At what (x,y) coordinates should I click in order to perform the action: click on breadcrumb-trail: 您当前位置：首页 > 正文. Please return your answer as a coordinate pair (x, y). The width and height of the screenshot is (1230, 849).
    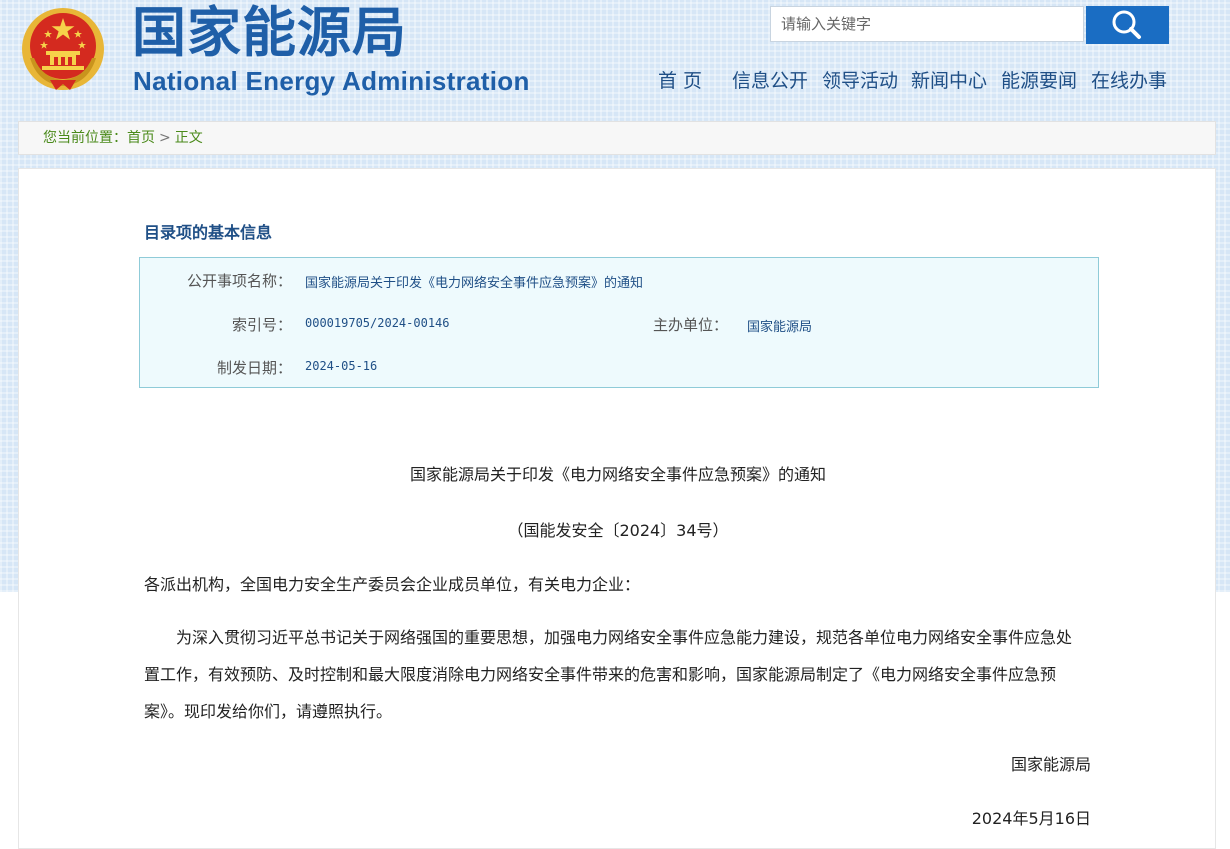
    Looking at the image, I should click on (123, 138).